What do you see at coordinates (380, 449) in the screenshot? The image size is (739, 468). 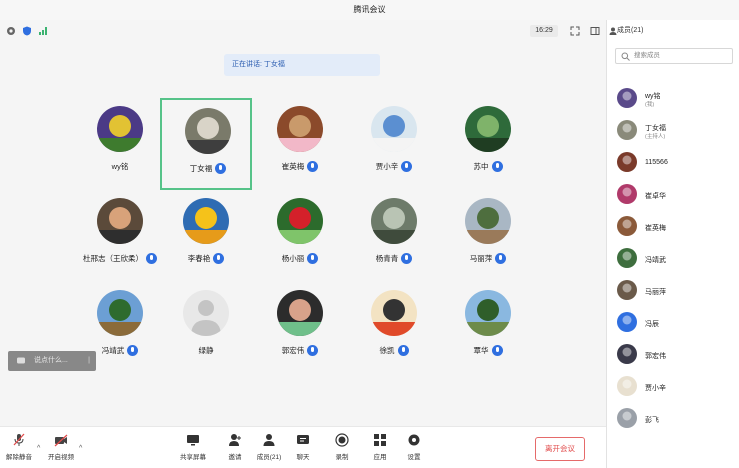 I see `apps-button: 应用` at bounding box center [380, 449].